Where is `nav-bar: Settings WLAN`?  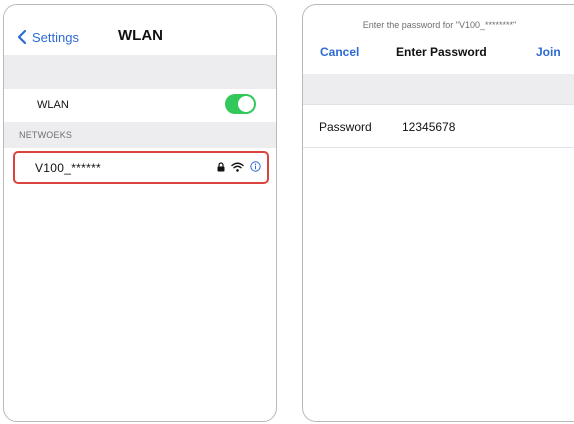
nav-bar: Settings WLAN is located at coordinates (140, 30).